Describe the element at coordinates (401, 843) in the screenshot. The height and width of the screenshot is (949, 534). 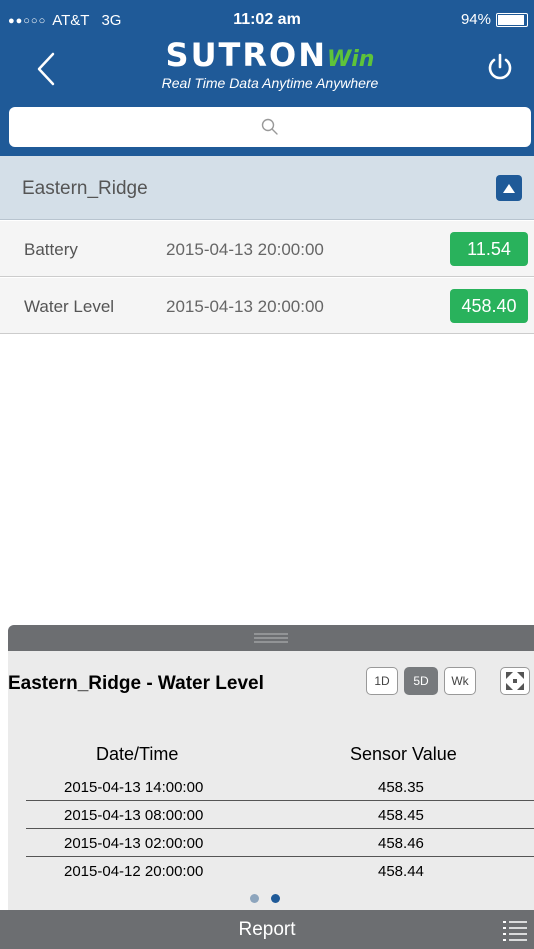
I see `reading-value: 458.46` at that location.